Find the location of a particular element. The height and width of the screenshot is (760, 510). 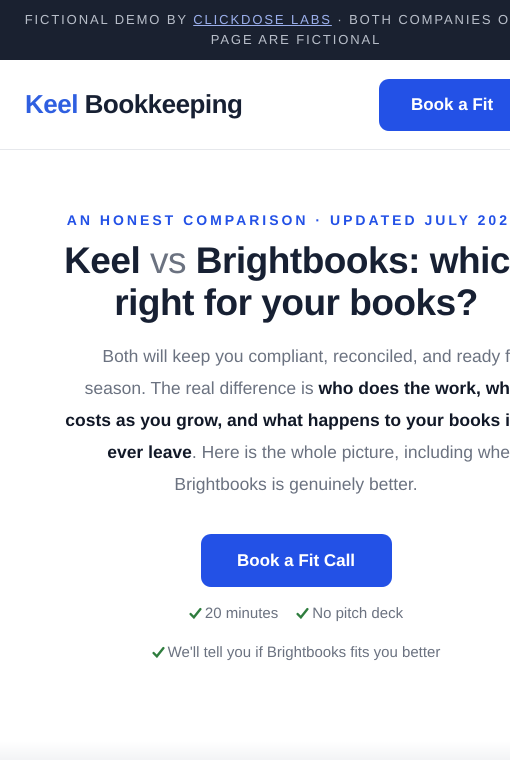

banner-link: CLICKDOSE LABS is located at coordinates (262, 19).